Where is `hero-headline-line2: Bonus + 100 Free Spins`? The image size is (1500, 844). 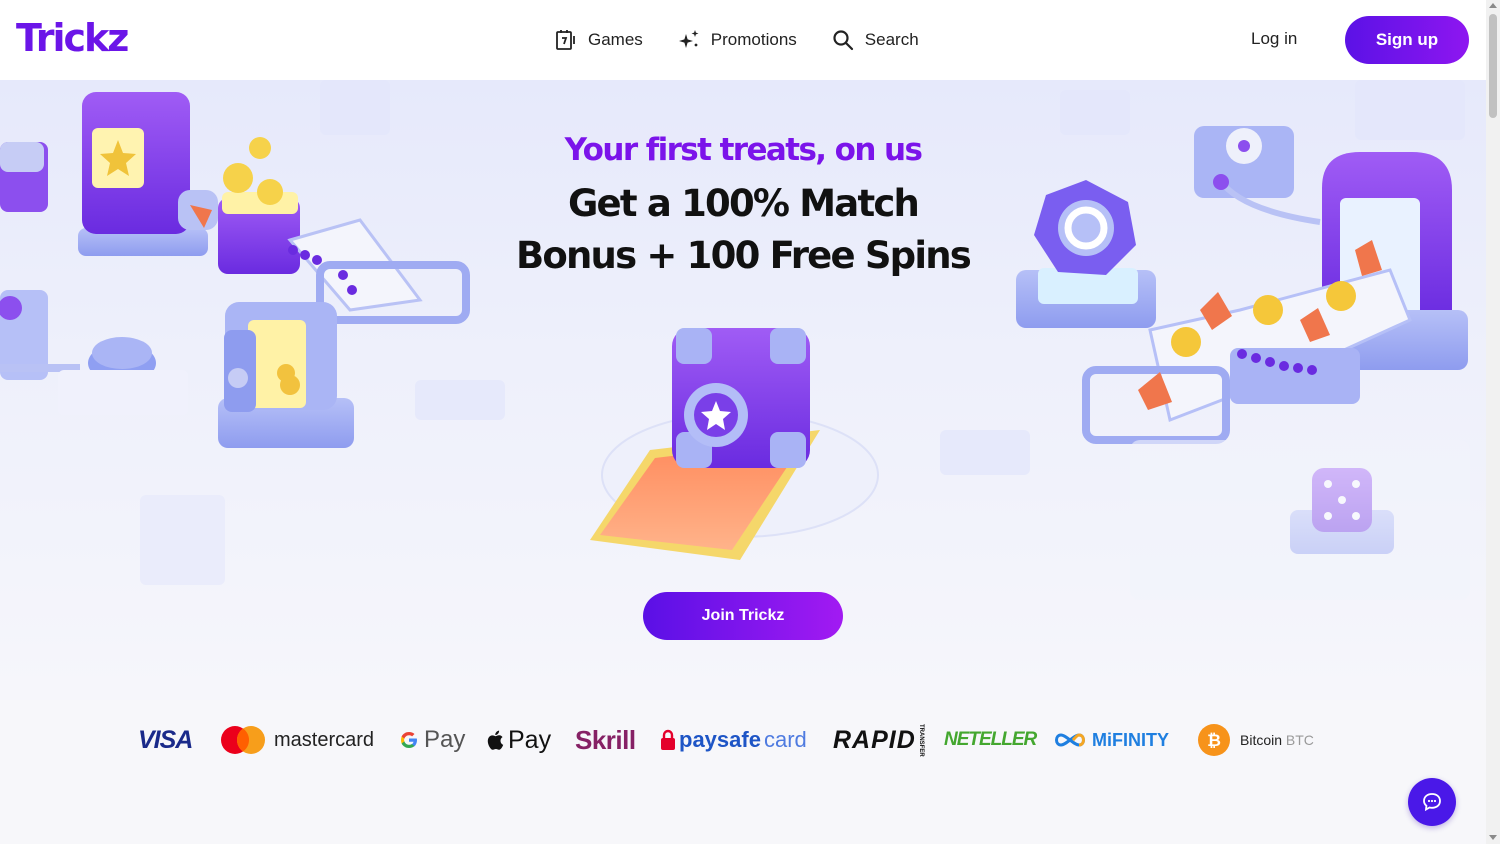
hero-headline-line2: Bonus + 100 Free Spins is located at coordinates (743, 255).